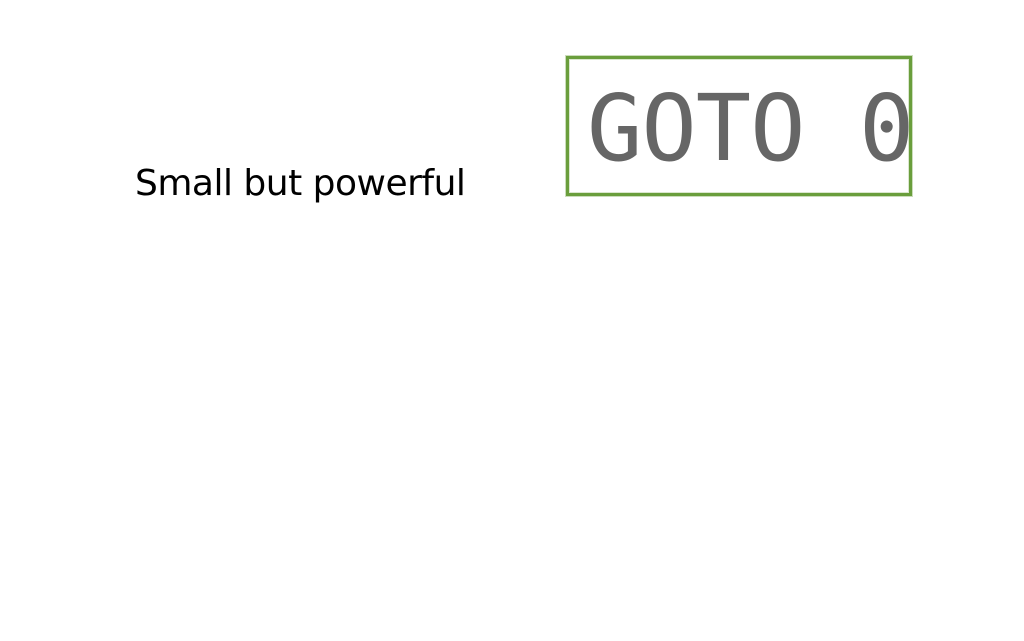 The width and height of the screenshot is (1024, 641). What do you see at coordinates (750, 128) in the screenshot?
I see `logo-text: GOTO 0` at bounding box center [750, 128].